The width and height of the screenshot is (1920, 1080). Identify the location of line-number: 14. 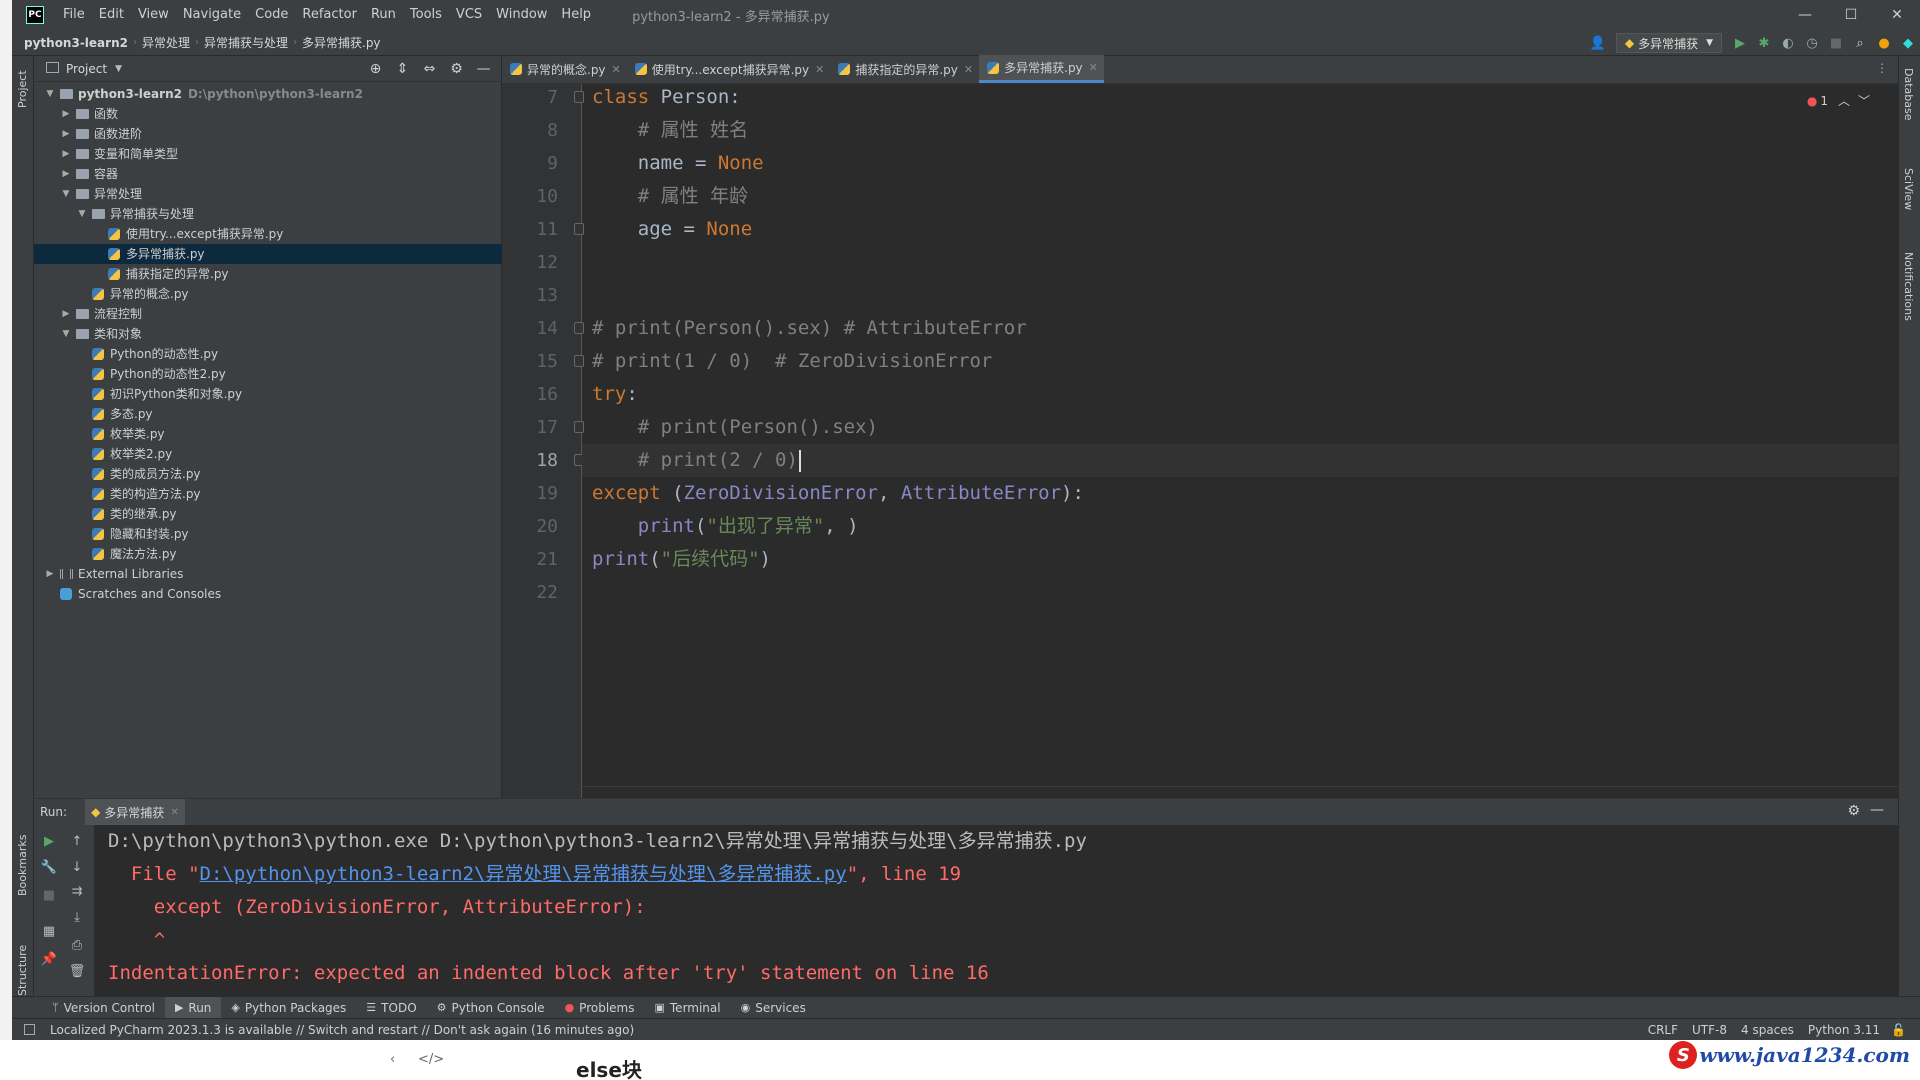
(530, 328).